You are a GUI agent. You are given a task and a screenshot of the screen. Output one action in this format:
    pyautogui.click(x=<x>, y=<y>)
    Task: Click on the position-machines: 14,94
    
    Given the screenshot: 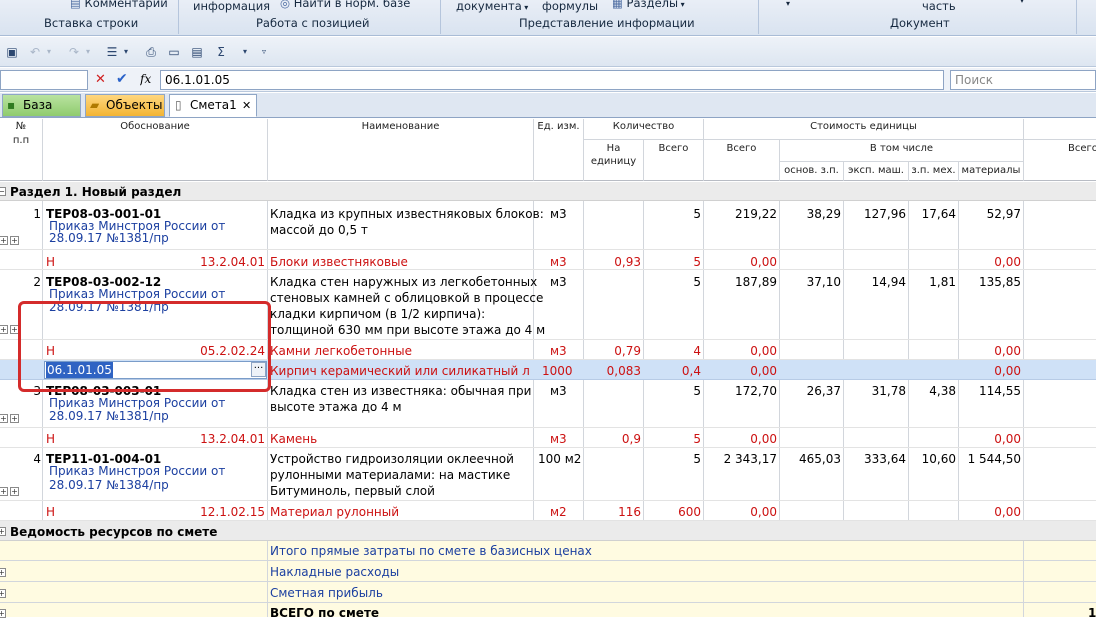 What is the action you would take?
    pyautogui.click(x=888, y=282)
    